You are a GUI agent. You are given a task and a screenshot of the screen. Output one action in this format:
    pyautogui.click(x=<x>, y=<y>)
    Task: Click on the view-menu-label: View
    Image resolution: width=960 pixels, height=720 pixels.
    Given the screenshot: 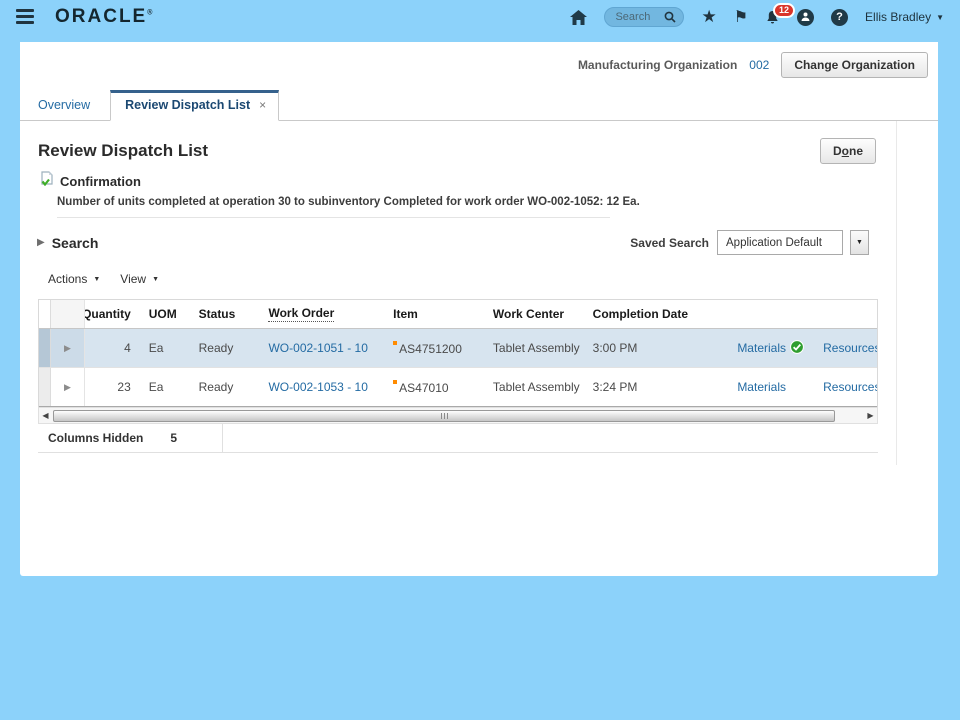 What is the action you would take?
    pyautogui.click(x=133, y=279)
    